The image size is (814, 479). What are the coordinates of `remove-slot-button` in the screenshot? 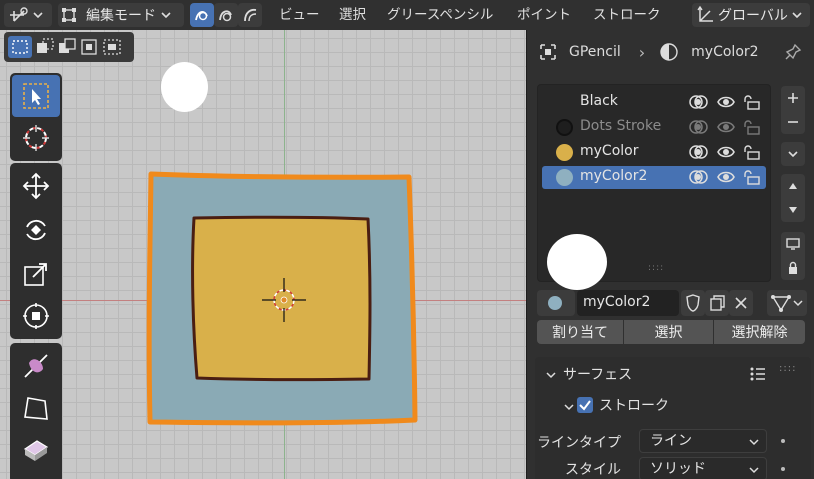 It's located at (793, 122).